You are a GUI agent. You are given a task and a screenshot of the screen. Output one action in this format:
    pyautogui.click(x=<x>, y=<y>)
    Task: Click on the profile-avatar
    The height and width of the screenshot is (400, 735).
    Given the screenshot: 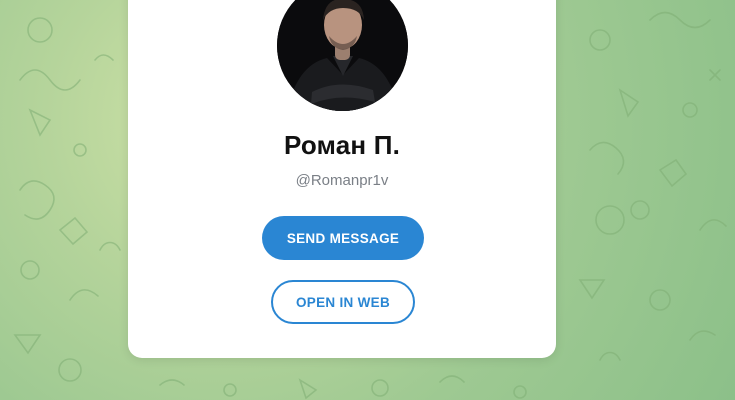 What is the action you would take?
    pyautogui.click(x=342, y=55)
    